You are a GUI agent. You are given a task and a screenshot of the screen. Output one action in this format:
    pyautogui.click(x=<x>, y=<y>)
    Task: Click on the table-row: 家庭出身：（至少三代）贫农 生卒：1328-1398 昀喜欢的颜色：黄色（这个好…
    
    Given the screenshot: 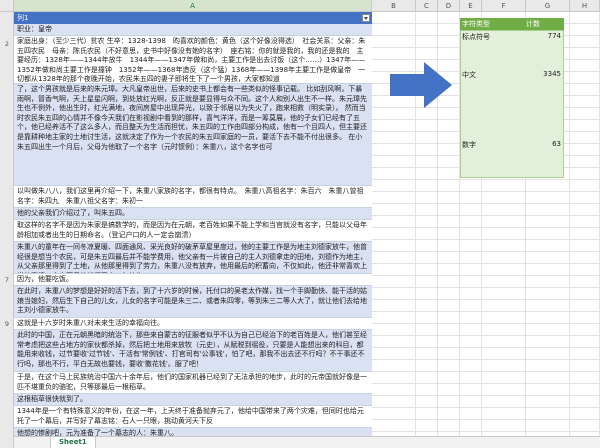 What is the action you would take?
    pyautogui.click(x=193, y=60)
    